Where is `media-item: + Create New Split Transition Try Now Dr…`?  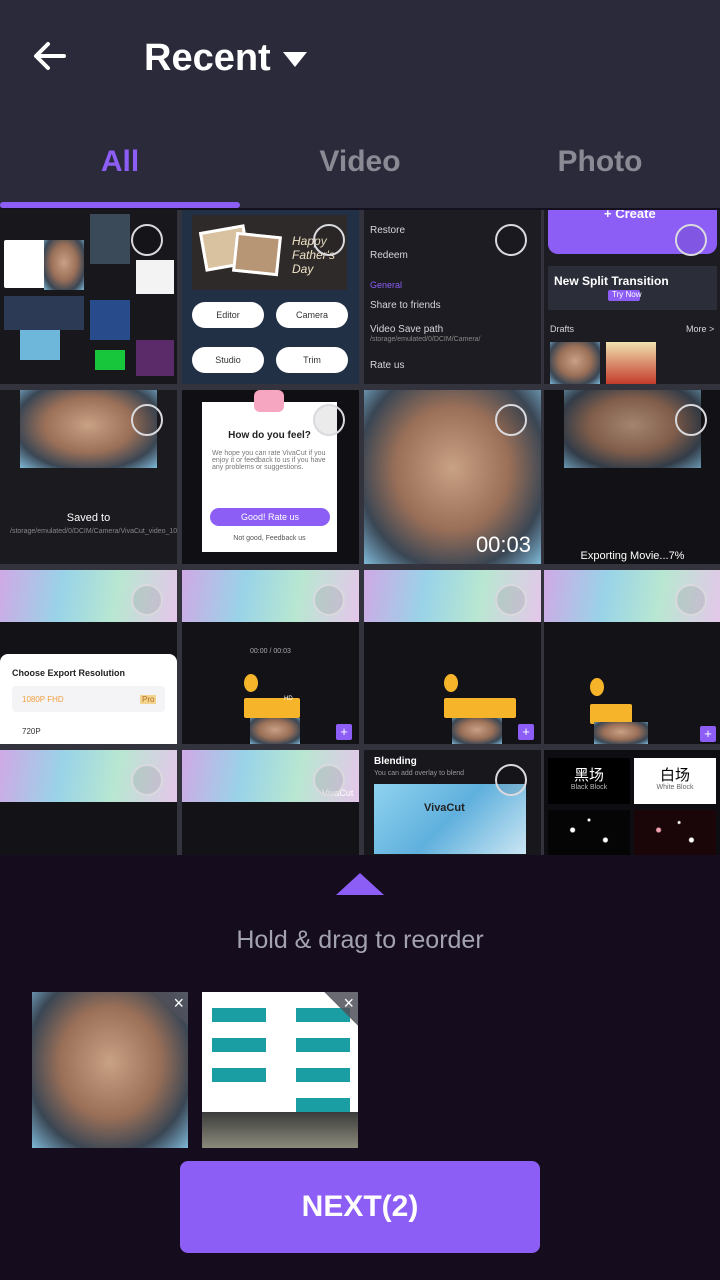 media-item: + Create New Split Transition Try Now Dr… is located at coordinates (632, 297).